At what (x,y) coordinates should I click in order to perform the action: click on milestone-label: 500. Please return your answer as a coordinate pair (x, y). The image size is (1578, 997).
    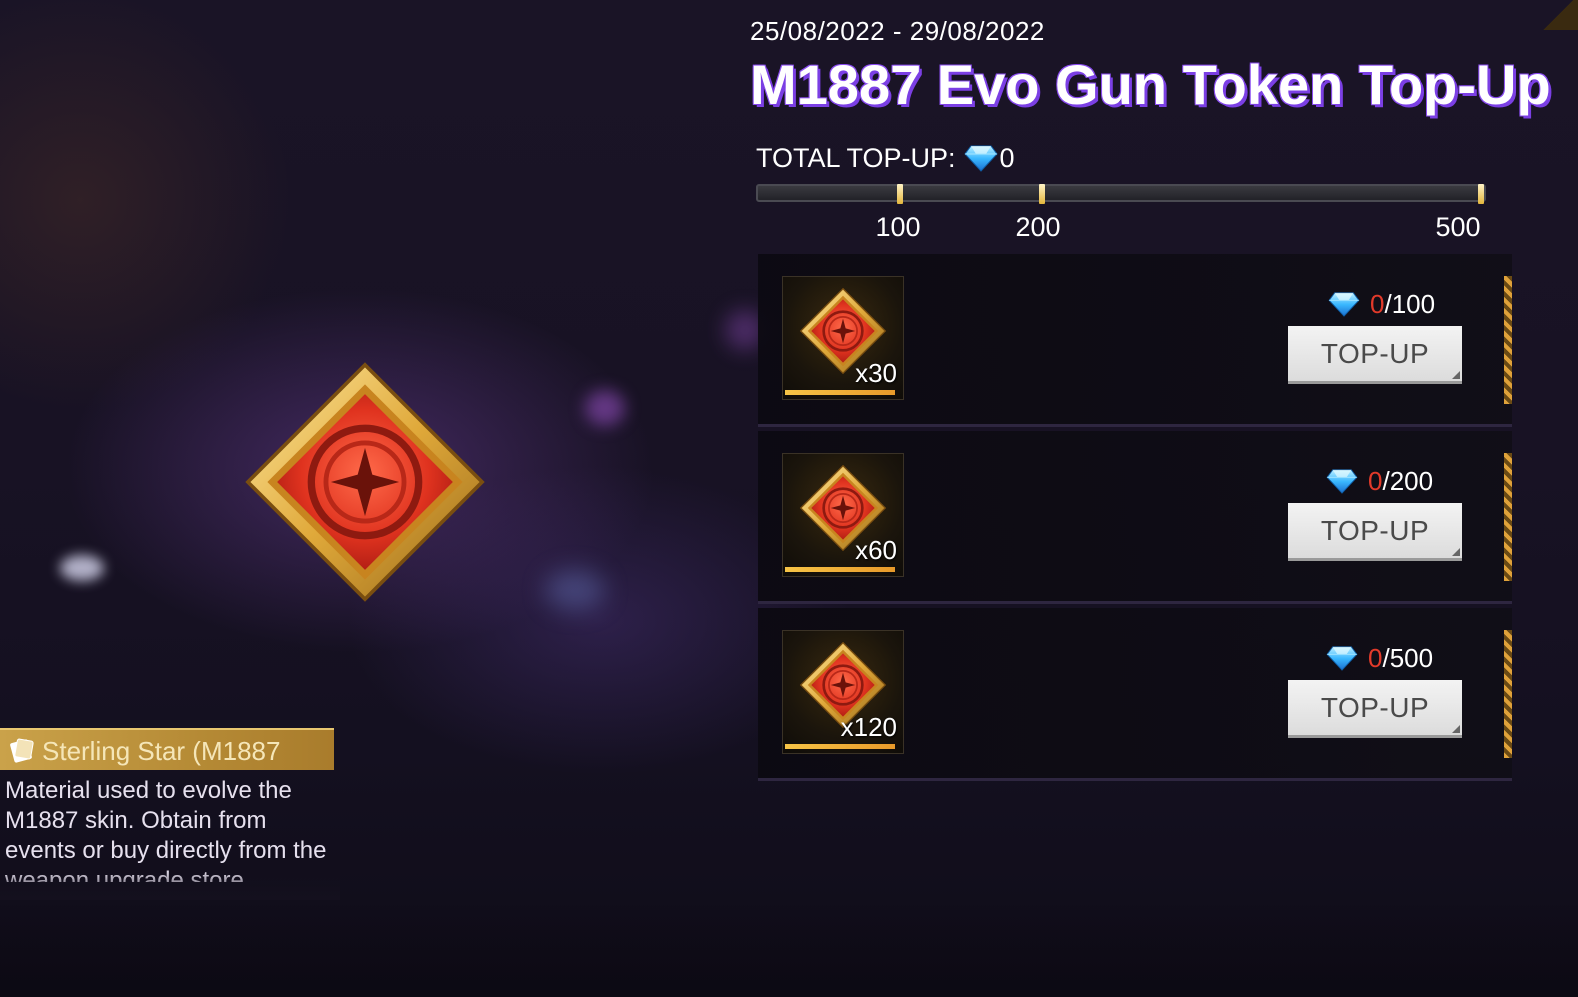
    Looking at the image, I should click on (1458, 227).